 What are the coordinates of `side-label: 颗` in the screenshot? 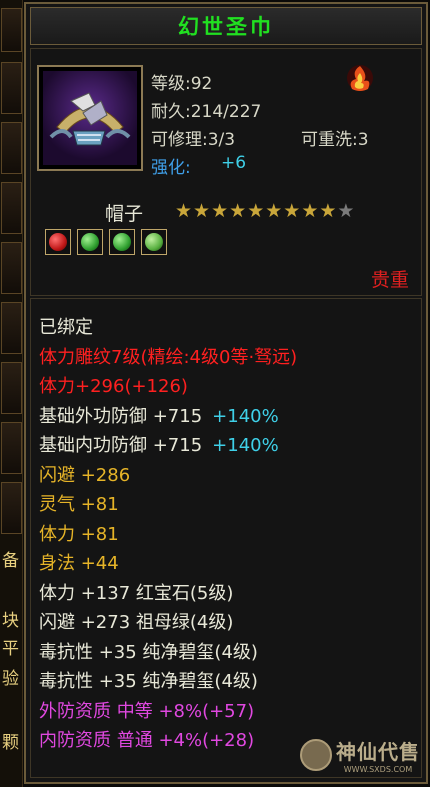 It's located at (10, 743).